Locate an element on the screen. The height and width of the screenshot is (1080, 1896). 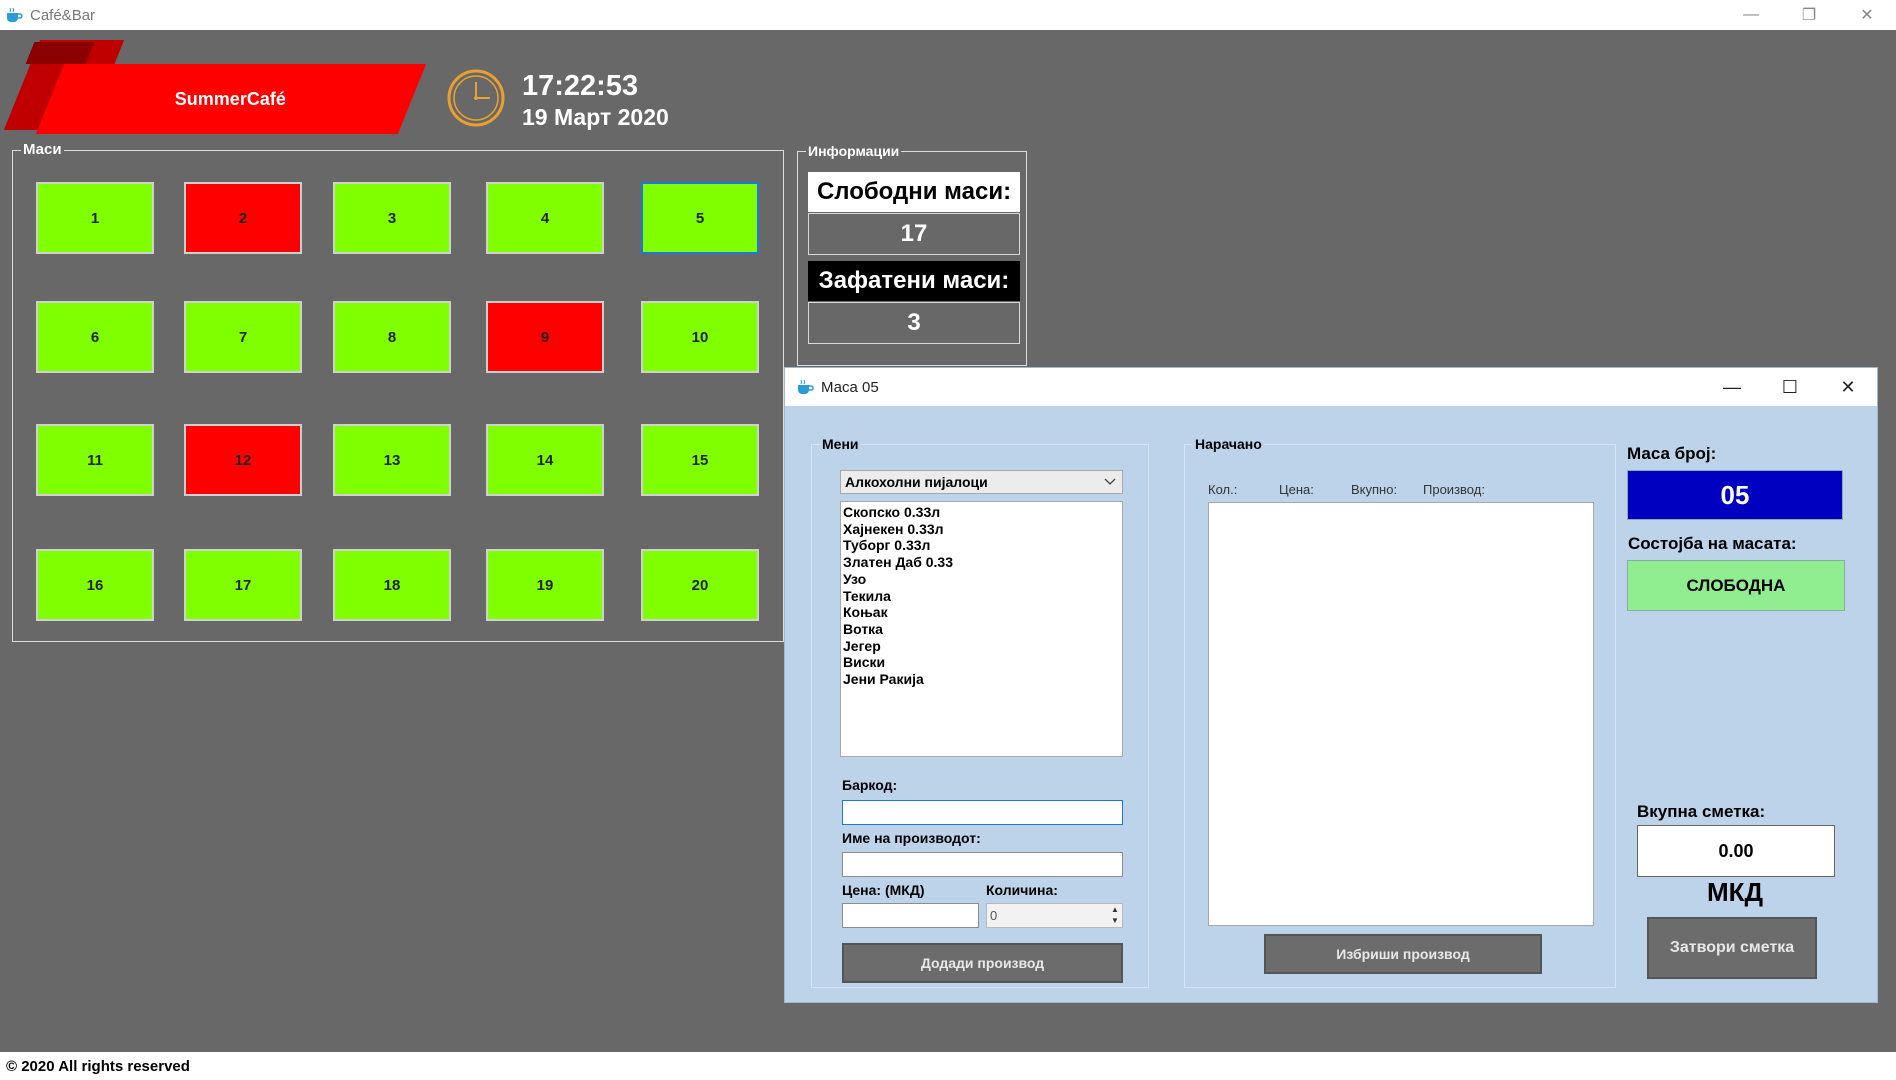
add-product-button: Додади производ is located at coordinates (982, 963).